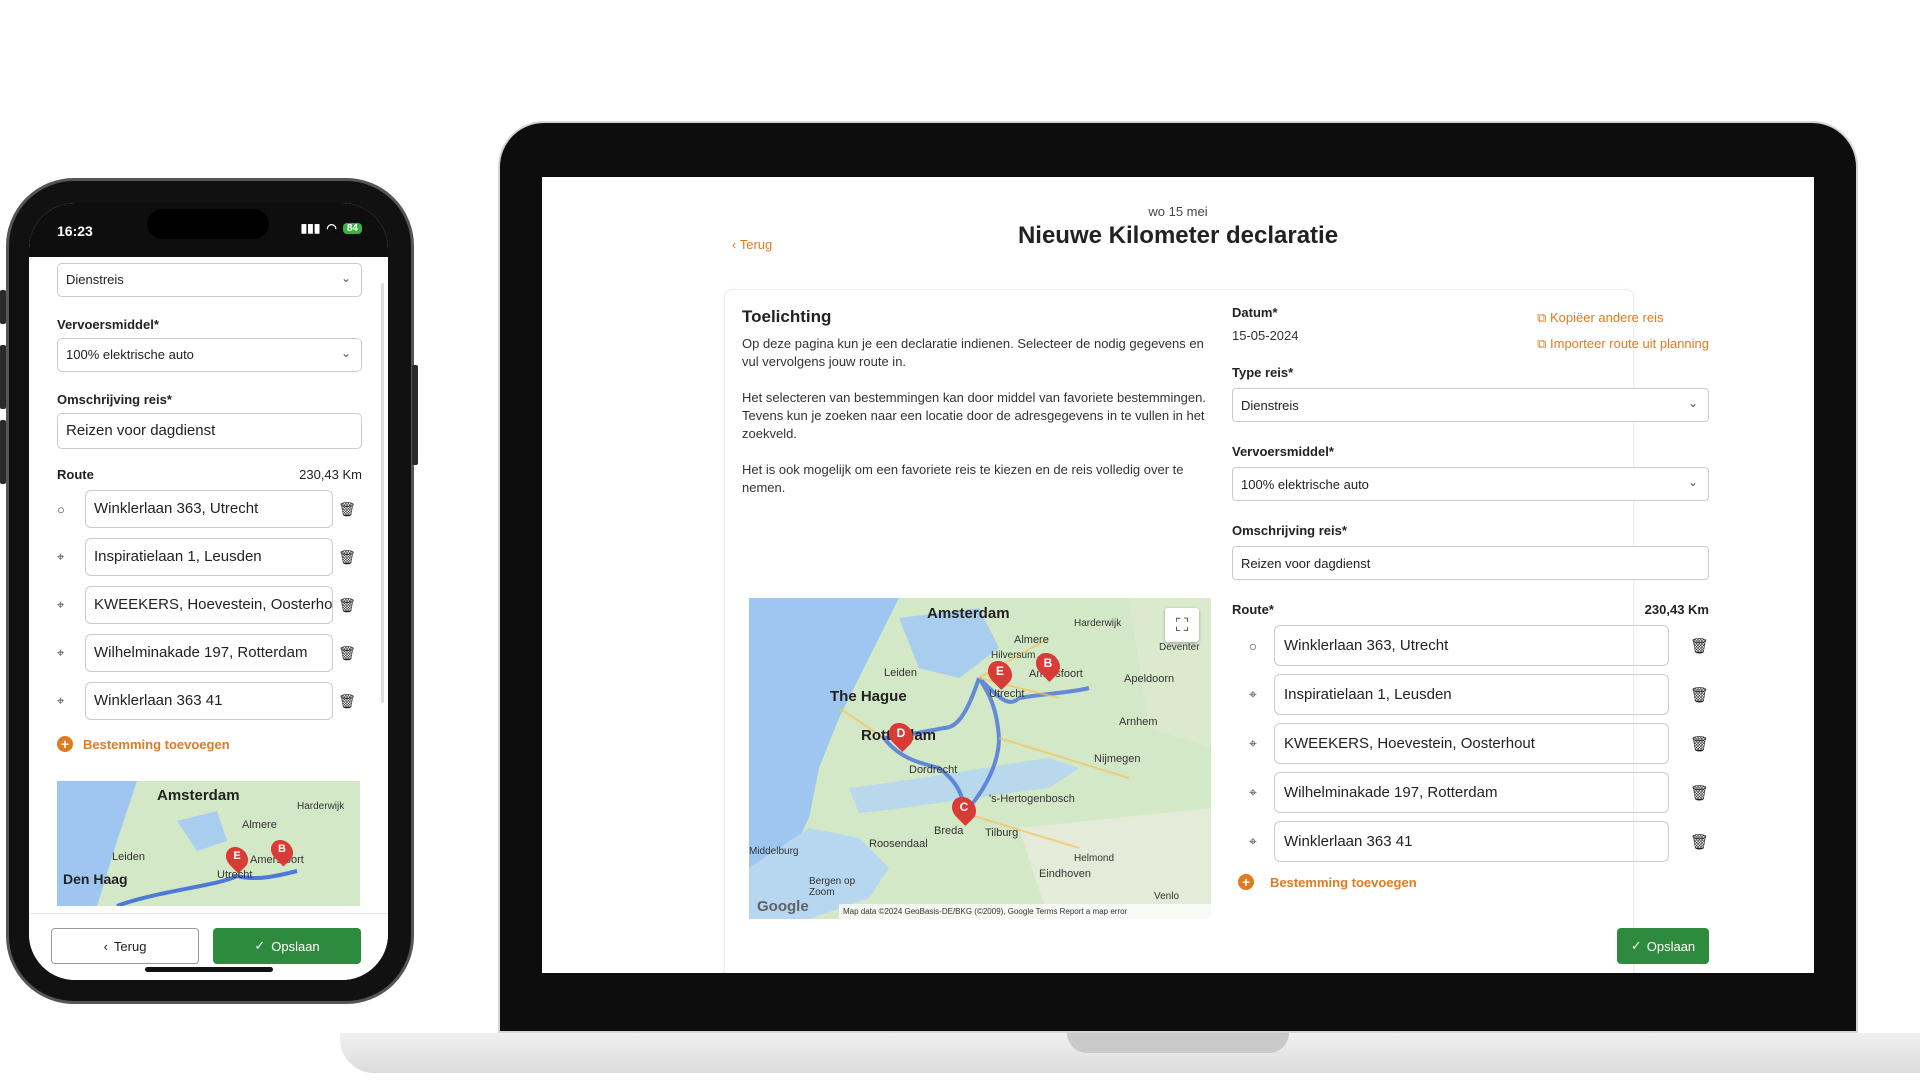 This screenshot has width=1920, height=1080. Describe the element at coordinates (321, 806) in the screenshot. I see `map-city-label: Harderwijk` at that location.